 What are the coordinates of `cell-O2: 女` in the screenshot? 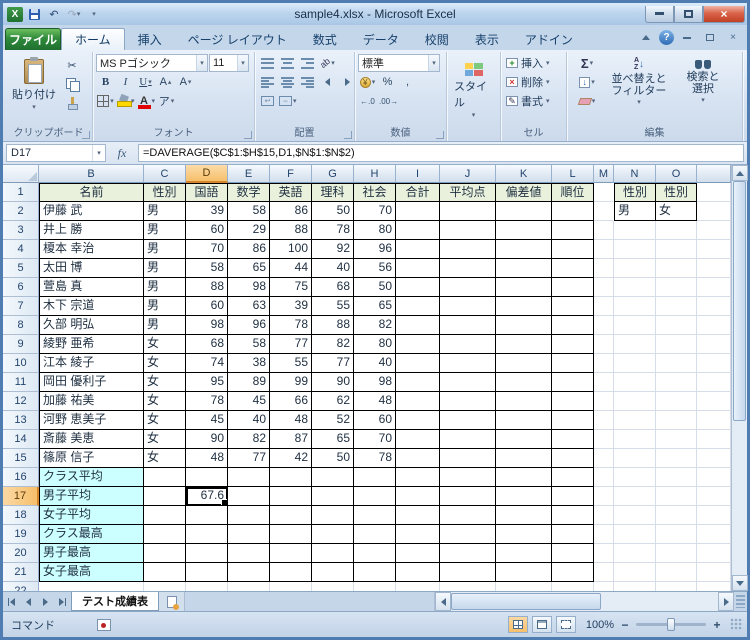 It's located at (676, 211).